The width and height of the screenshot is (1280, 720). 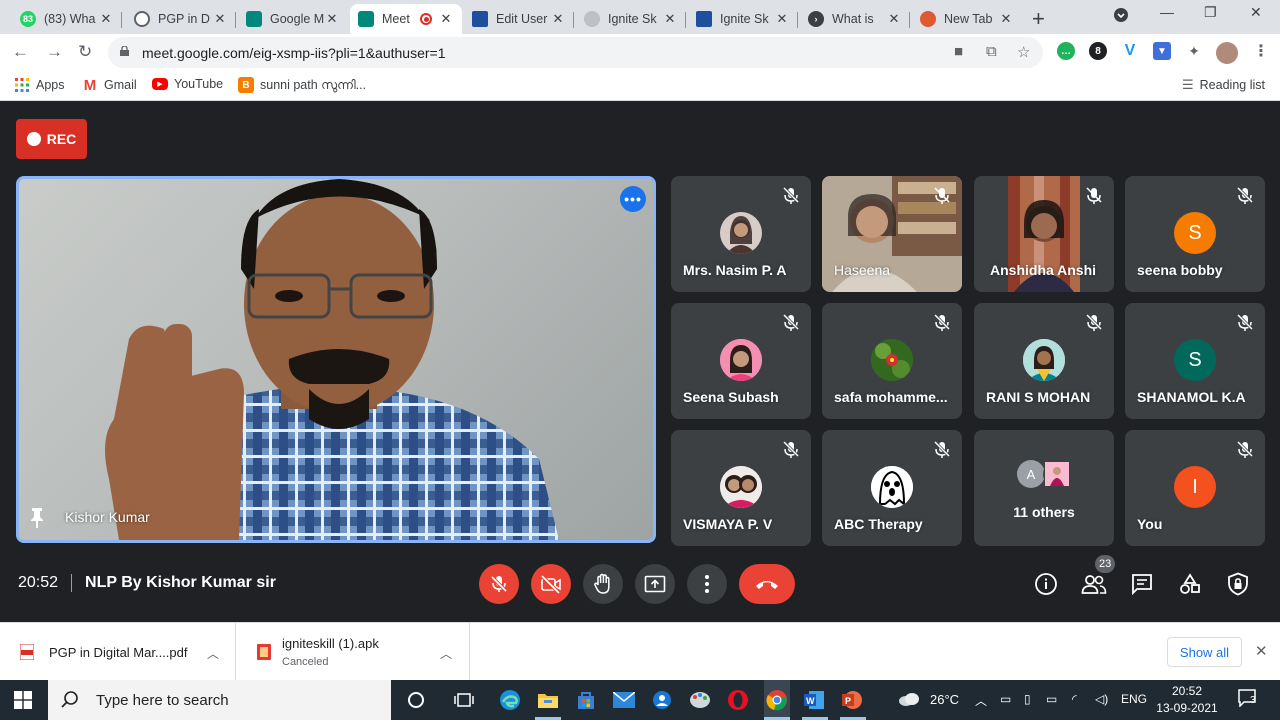 What do you see at coordinates (743, 19) in the screenshot?
I see `tab-ignite-2: Ignite Sk ✕` at bounding box center [743, 19].